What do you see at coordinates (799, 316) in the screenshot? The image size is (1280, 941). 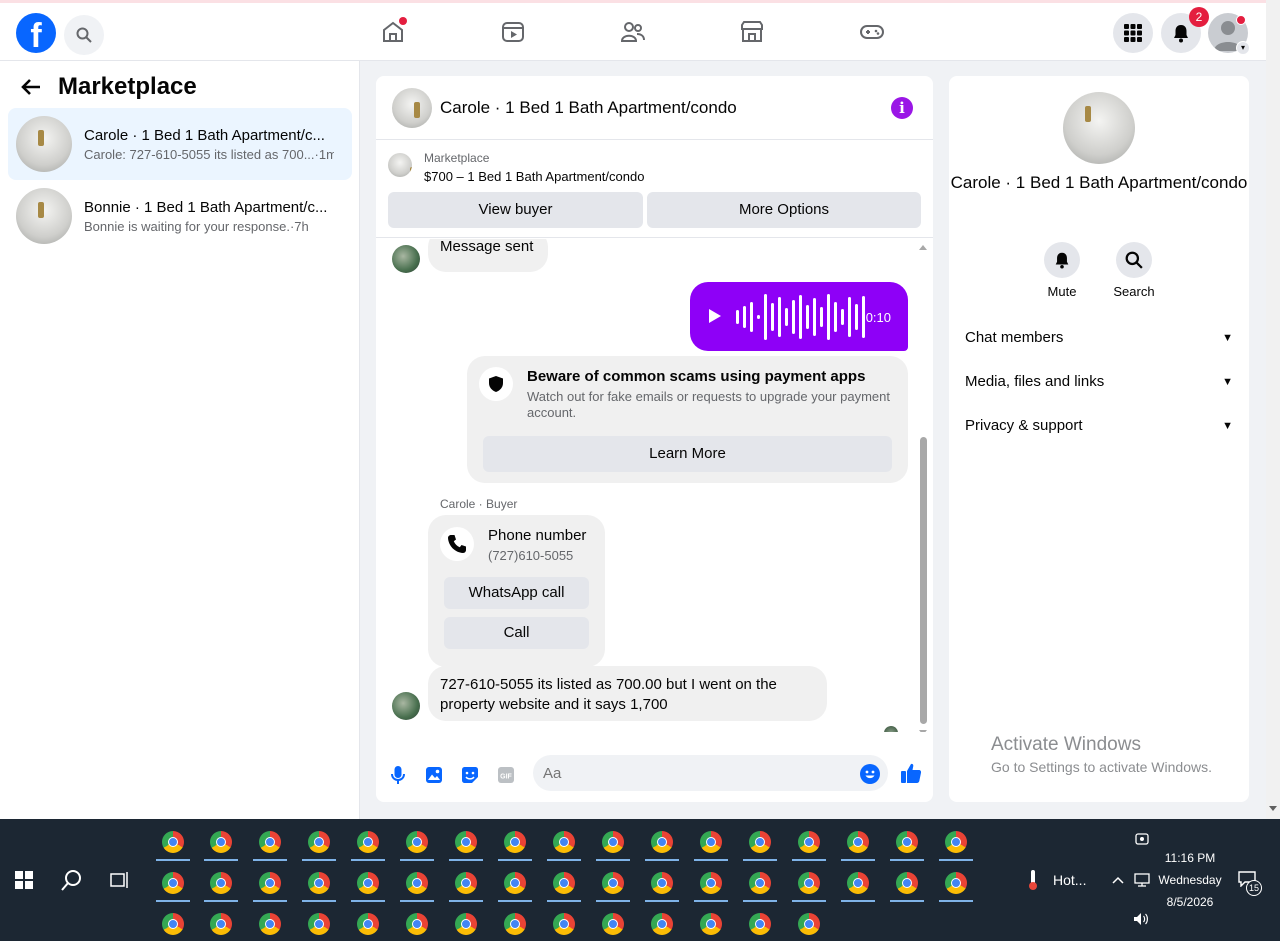 I see `voice-message: 0:10` at bounding box center [799, 316].